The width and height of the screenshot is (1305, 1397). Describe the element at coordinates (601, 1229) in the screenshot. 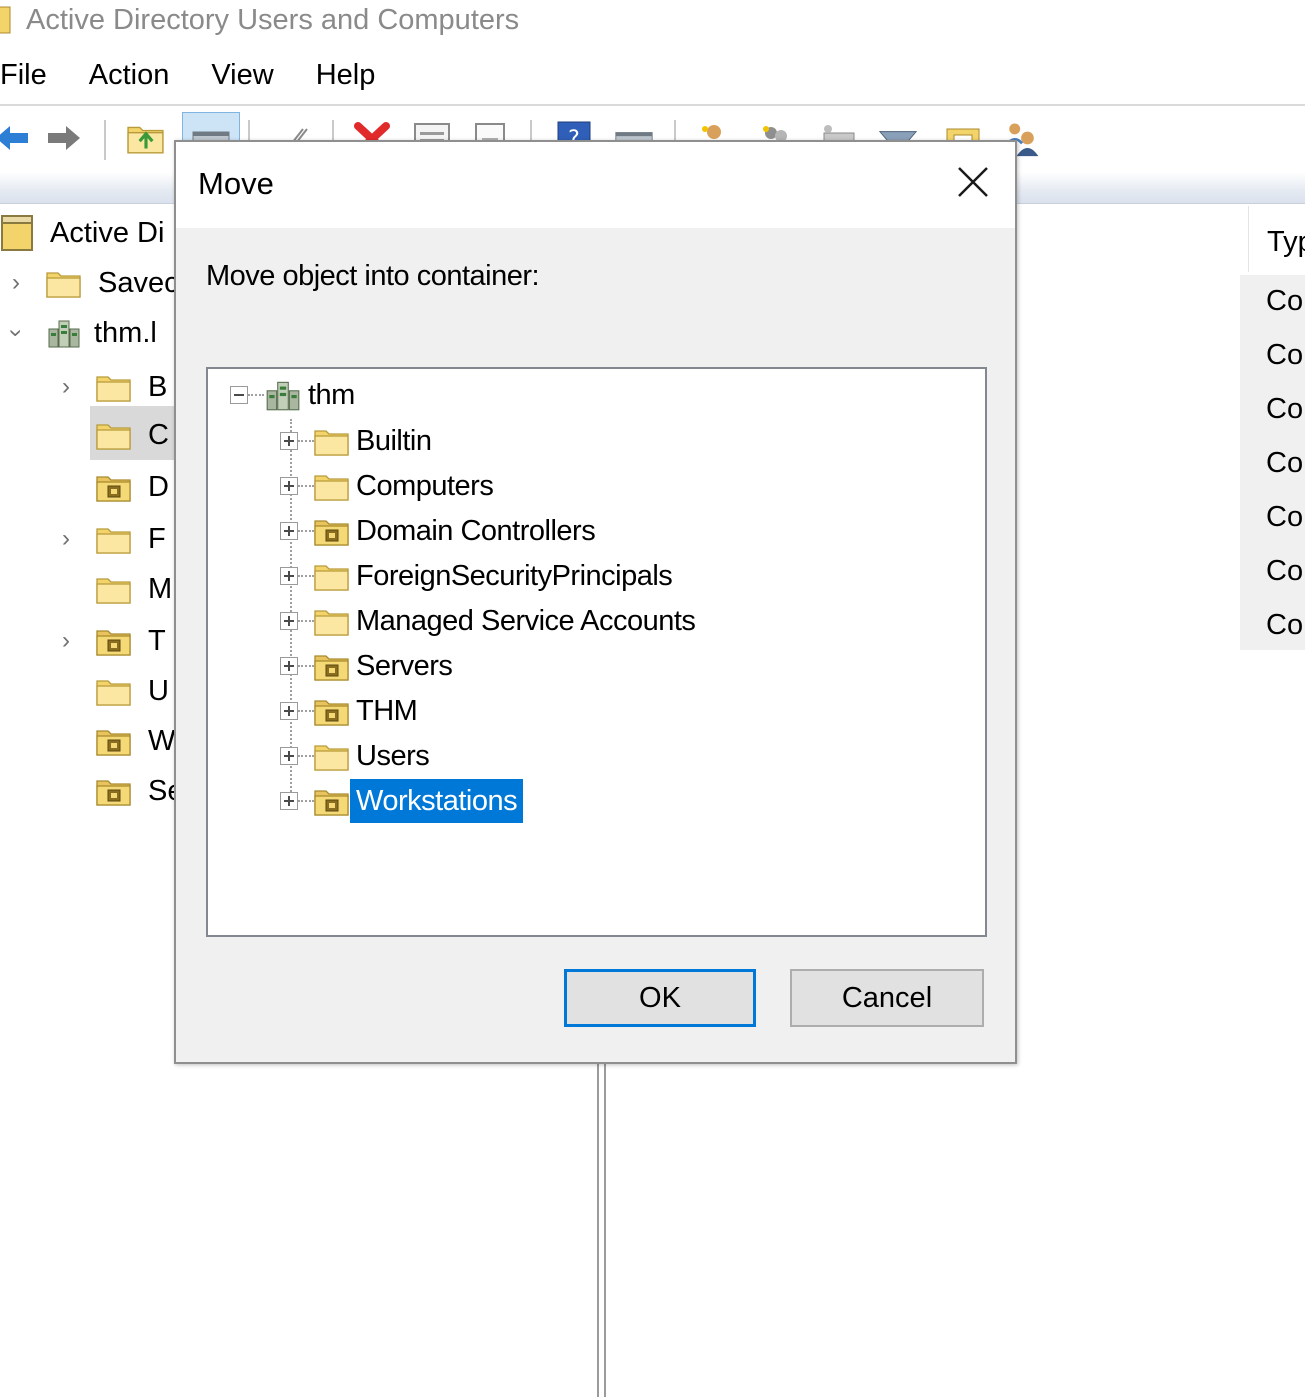

I see `pane-splitter` at that location.